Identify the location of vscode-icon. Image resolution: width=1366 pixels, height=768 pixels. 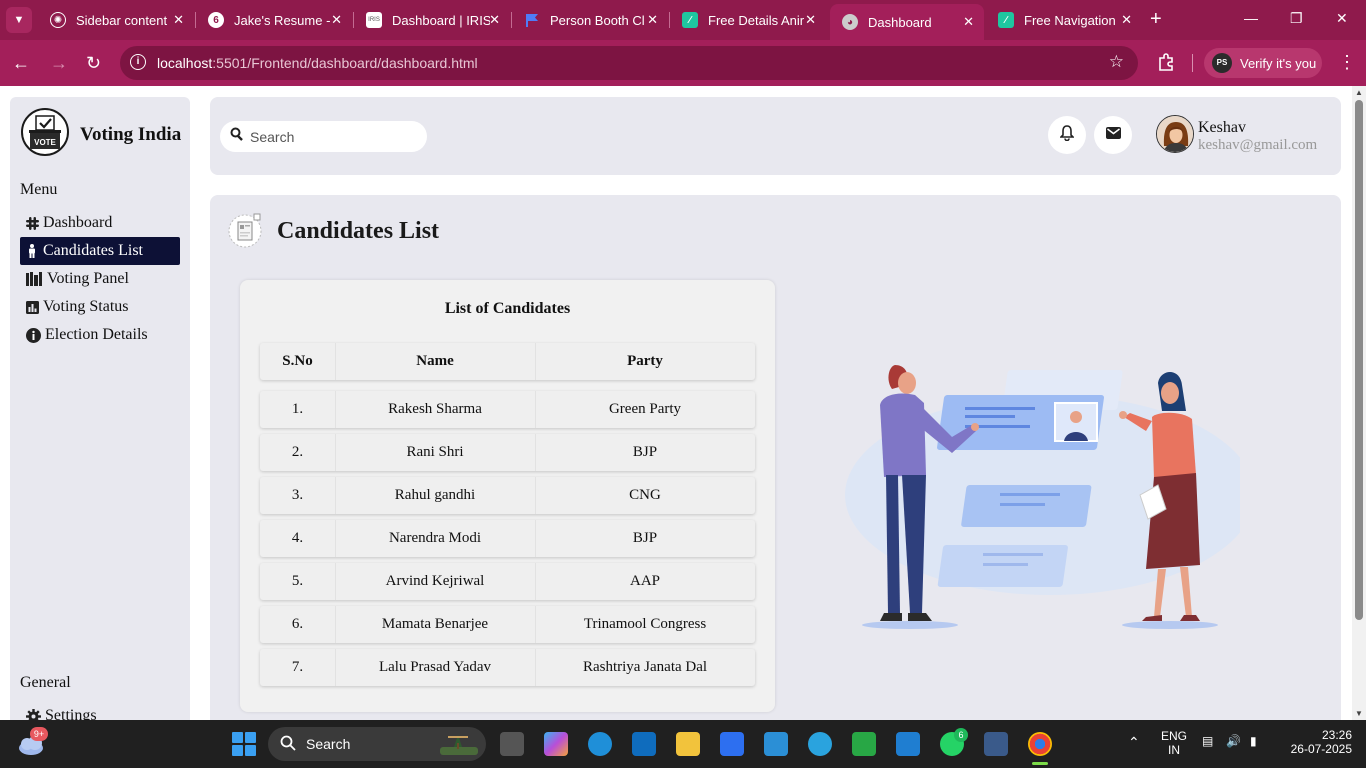
(908, 744).